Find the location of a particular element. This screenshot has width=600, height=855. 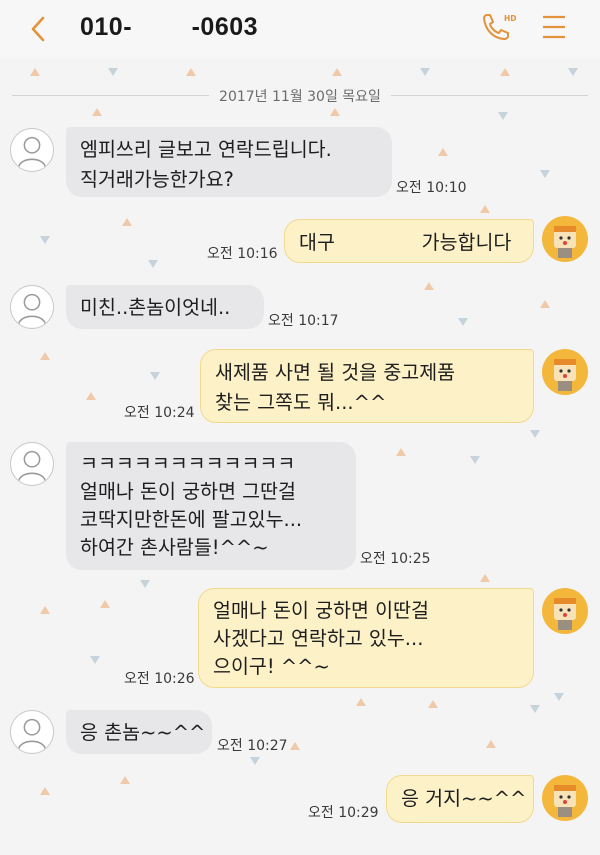

menu-icon is located at coordinates (554, 27).